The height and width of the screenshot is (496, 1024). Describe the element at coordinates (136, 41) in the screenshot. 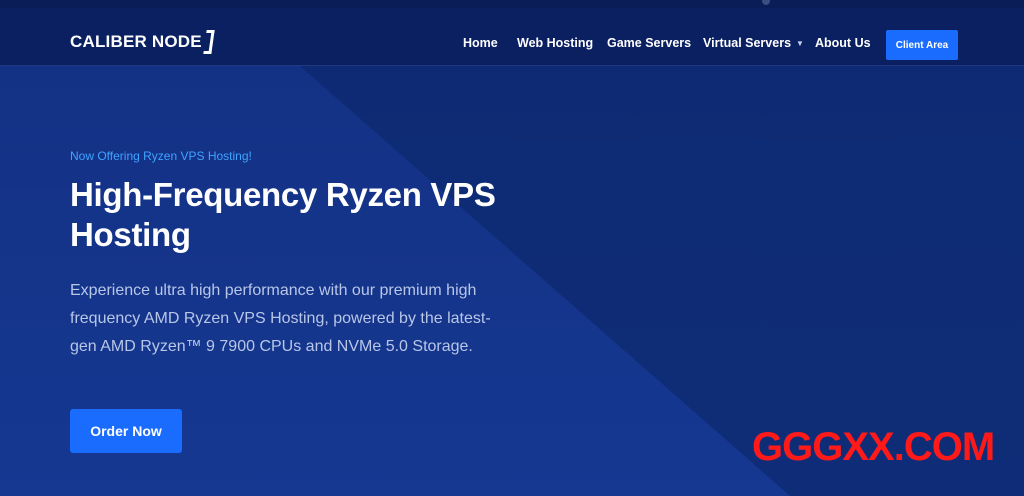

I see `logo-text: CALIBER NODE` at that location.